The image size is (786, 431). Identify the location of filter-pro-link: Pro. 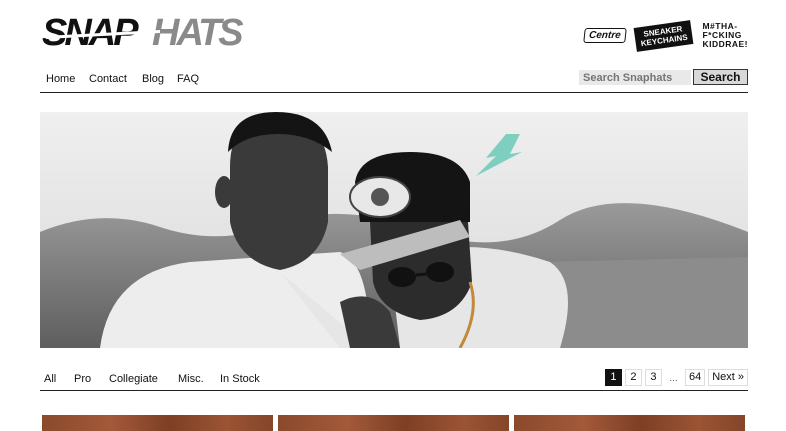
(82, 379).